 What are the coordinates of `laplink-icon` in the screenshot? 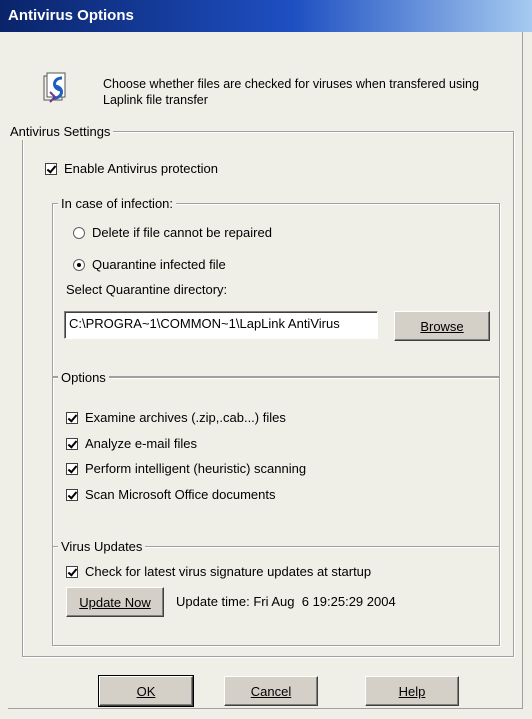 It's located at (57, 88).